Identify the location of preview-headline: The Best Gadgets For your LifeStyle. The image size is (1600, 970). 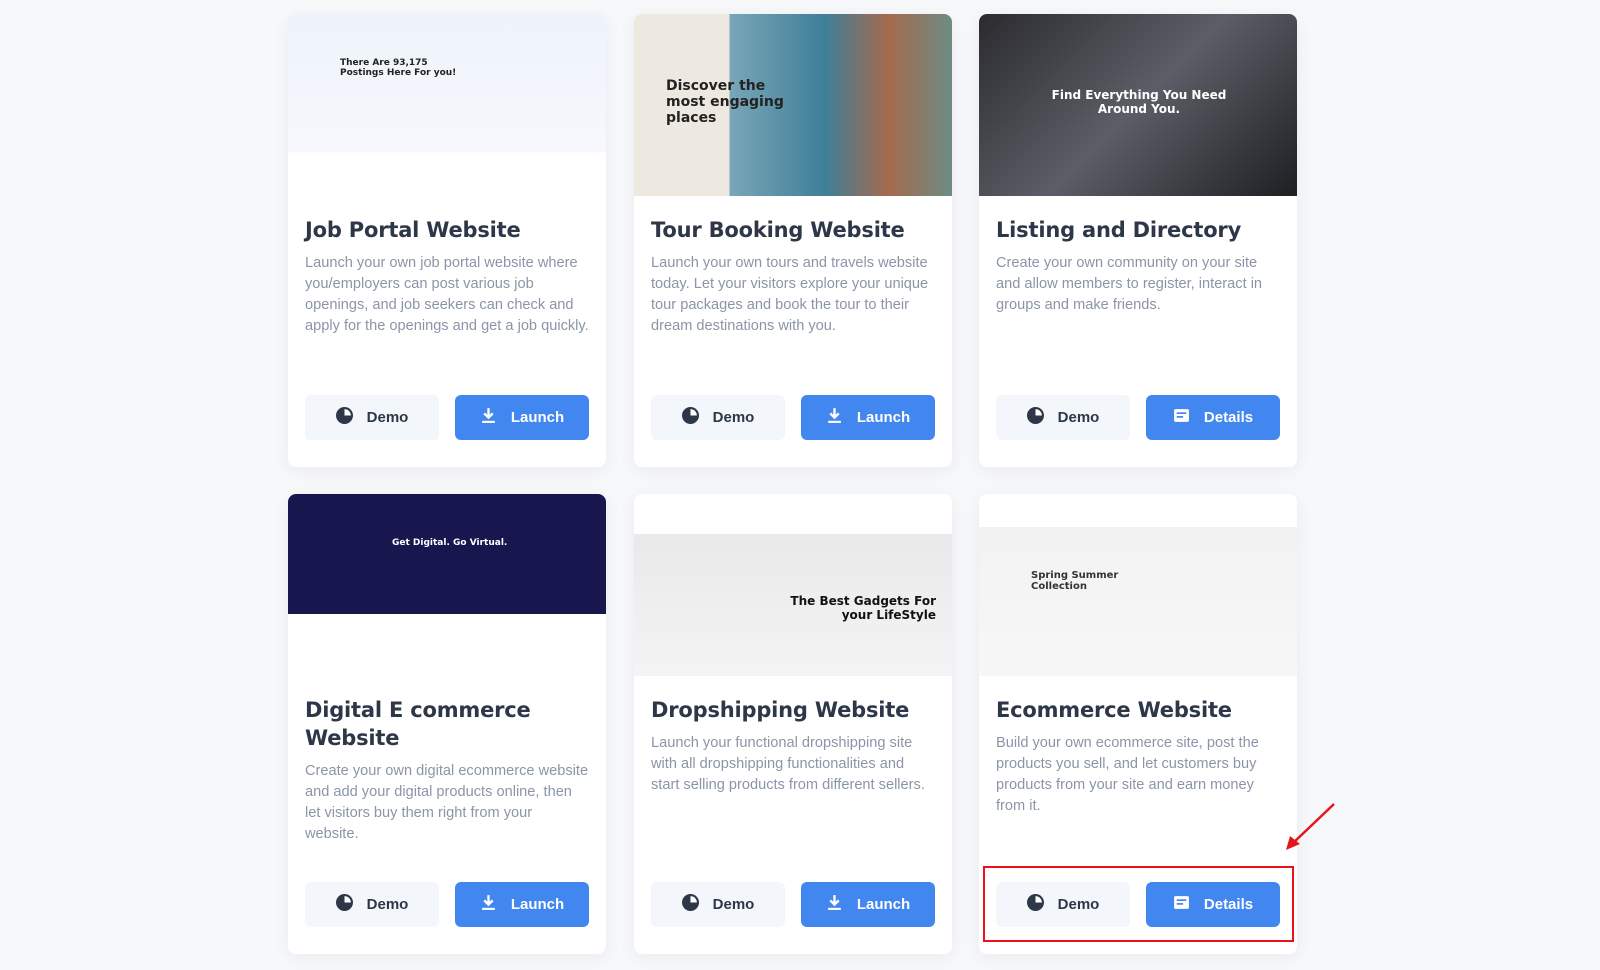
(863, 608).